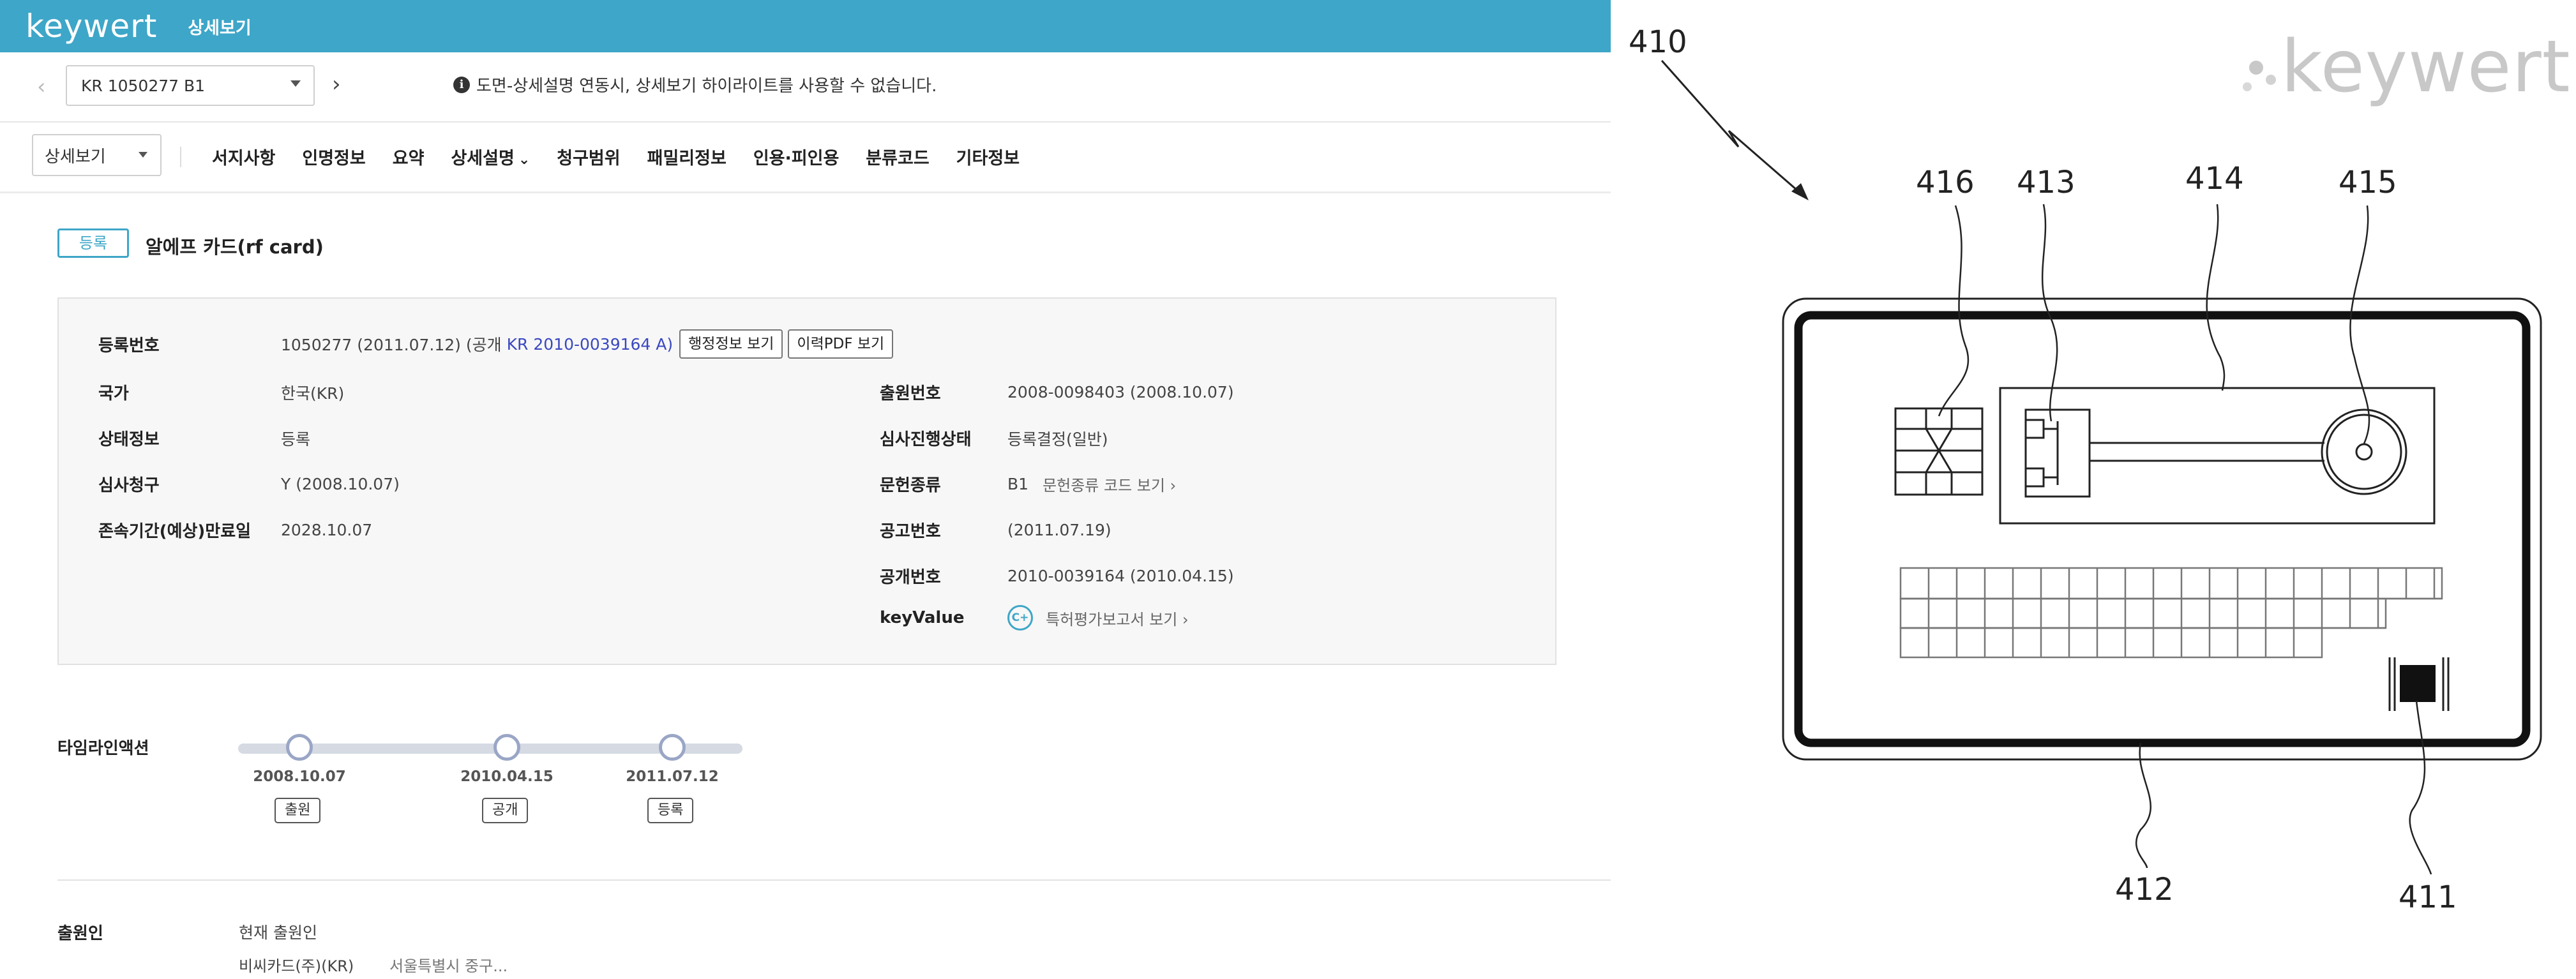 This screenshot has width=2576, height=979. Describe the element at coordinates (313, 394) in the screenshot. I see `country-value: 한국(KR)` at that location.